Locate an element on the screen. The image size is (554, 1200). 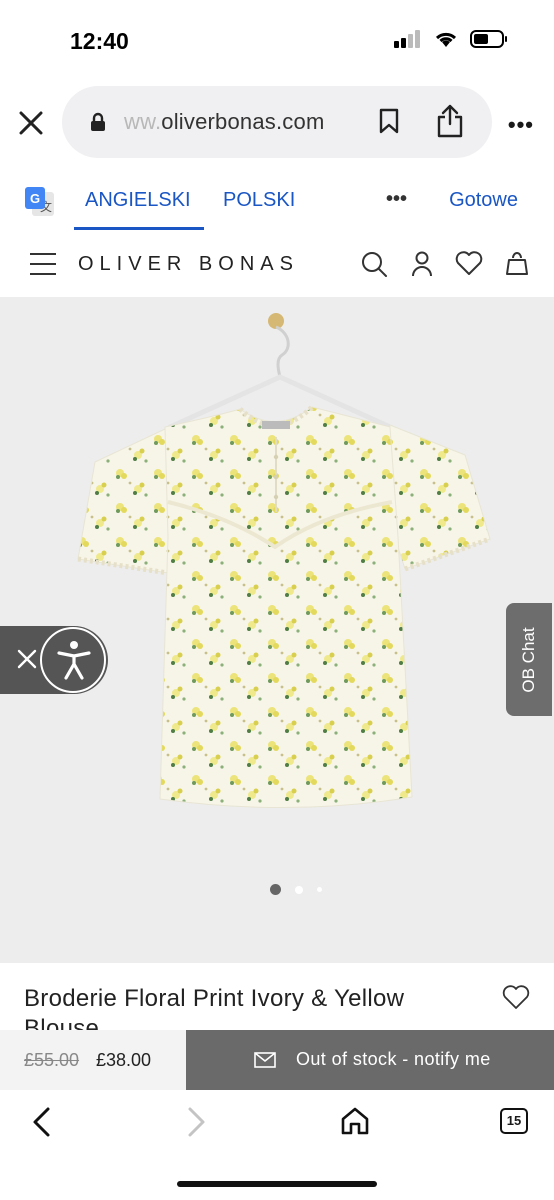
address-bar: ww.oliverbonas.com is located at coordinates (277, 122).